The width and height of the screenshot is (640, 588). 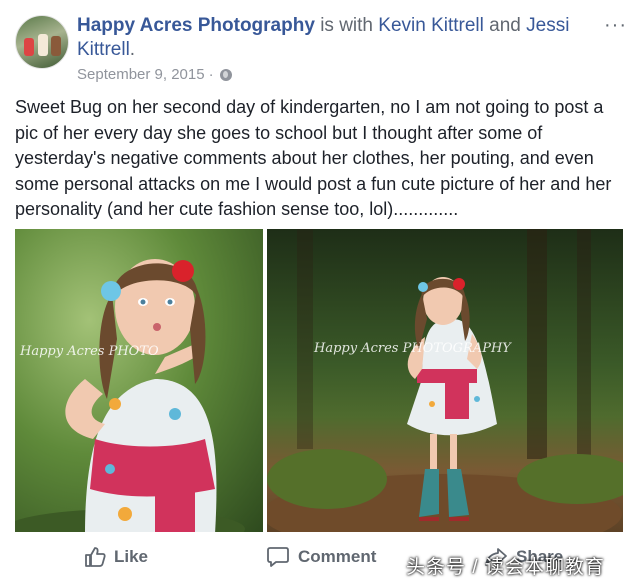 What do you see at coordinates (131, 556) in the screenshot?
I see `like-label: Like` at bounding box center [131, 556].